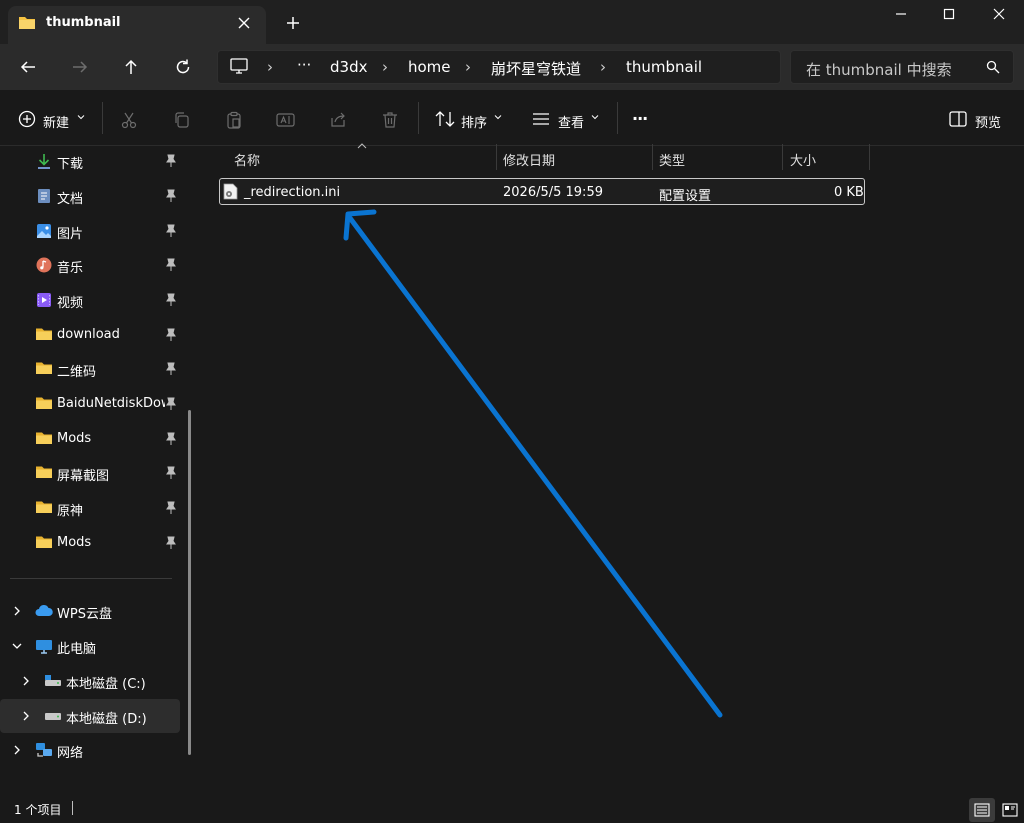 The height and width of the screenshot is (823, 1024). I want to click on sort-icon, so click(445, 119).